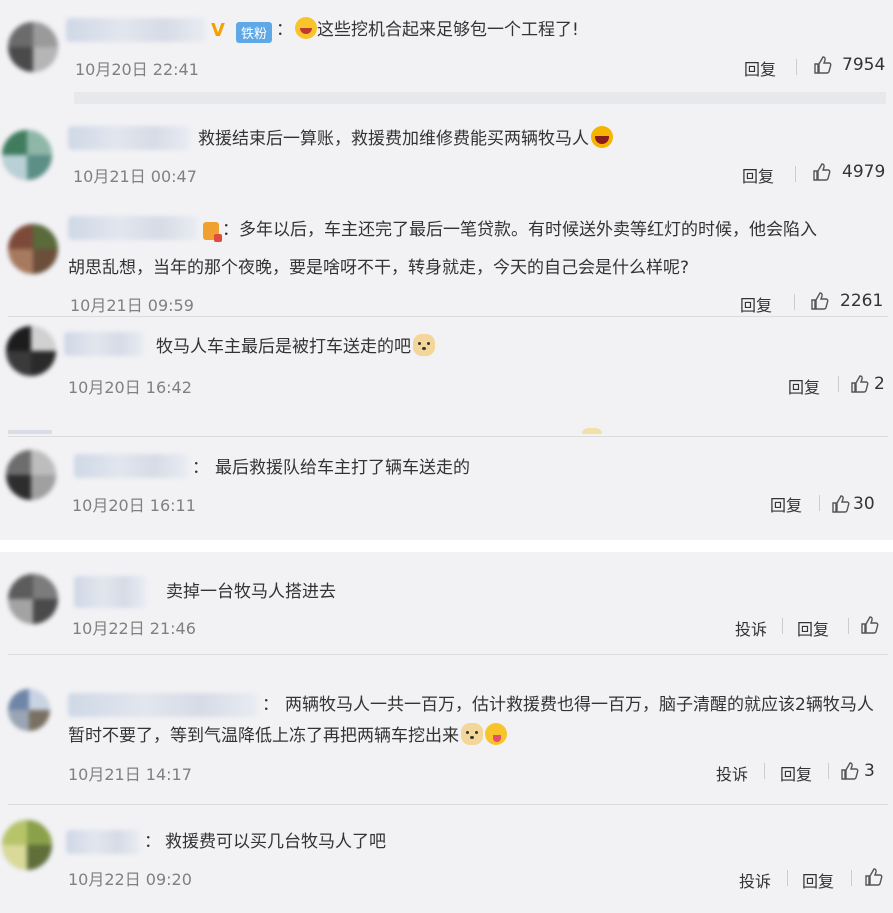 Image resolution: width=893 pixels, height=913 pixels. What do you see at coordinates (263, 736) in the screenshot?
I see `comment-body-line2: 暂时不要了，等到气温降低上冻了再把两辆车挖出来` at bounding box center [263, 736].